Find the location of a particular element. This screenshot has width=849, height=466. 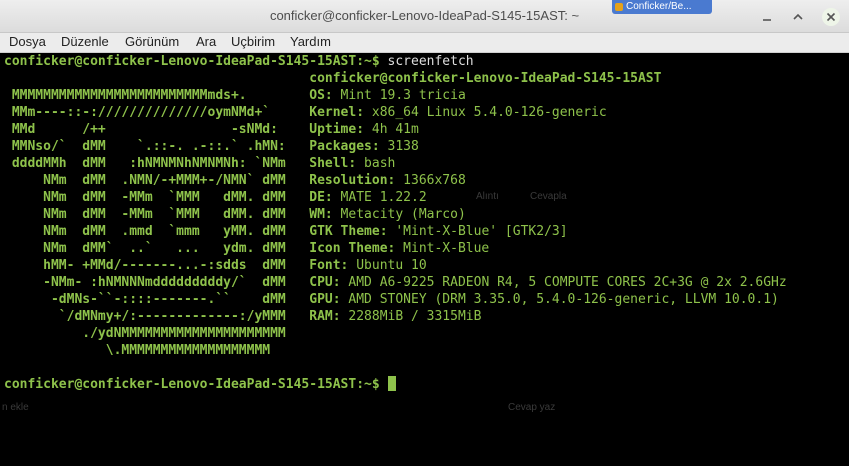

maximize-icon is located at coordinates (798, 16).